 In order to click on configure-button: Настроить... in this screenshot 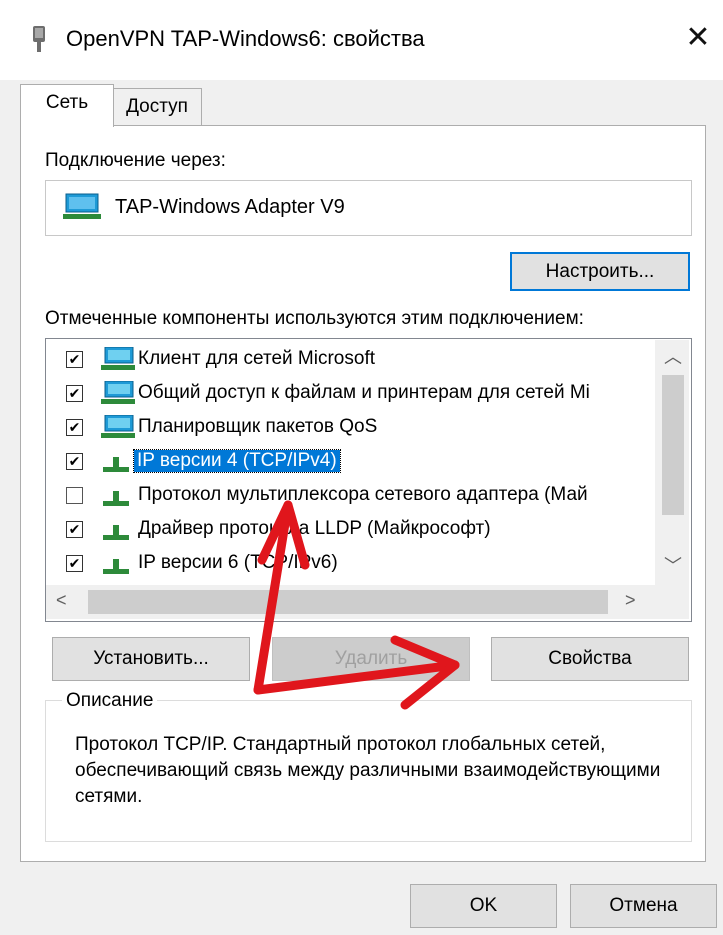, I will do `click(600, 271)`.